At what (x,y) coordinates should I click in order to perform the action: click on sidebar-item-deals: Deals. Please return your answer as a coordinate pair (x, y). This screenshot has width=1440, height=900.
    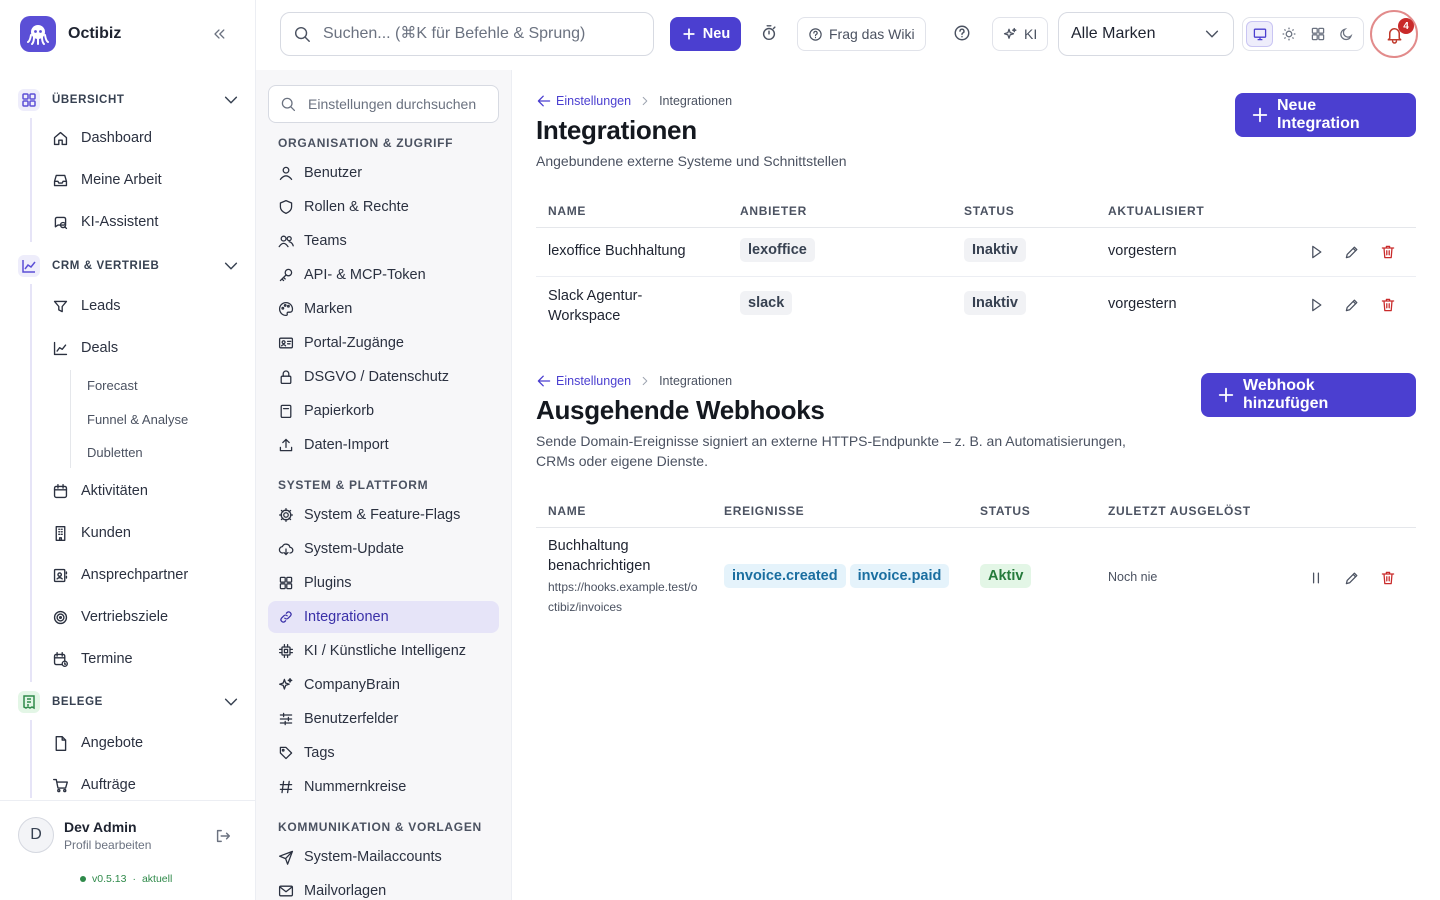
    Looking at the image, I should click on (85, 348).